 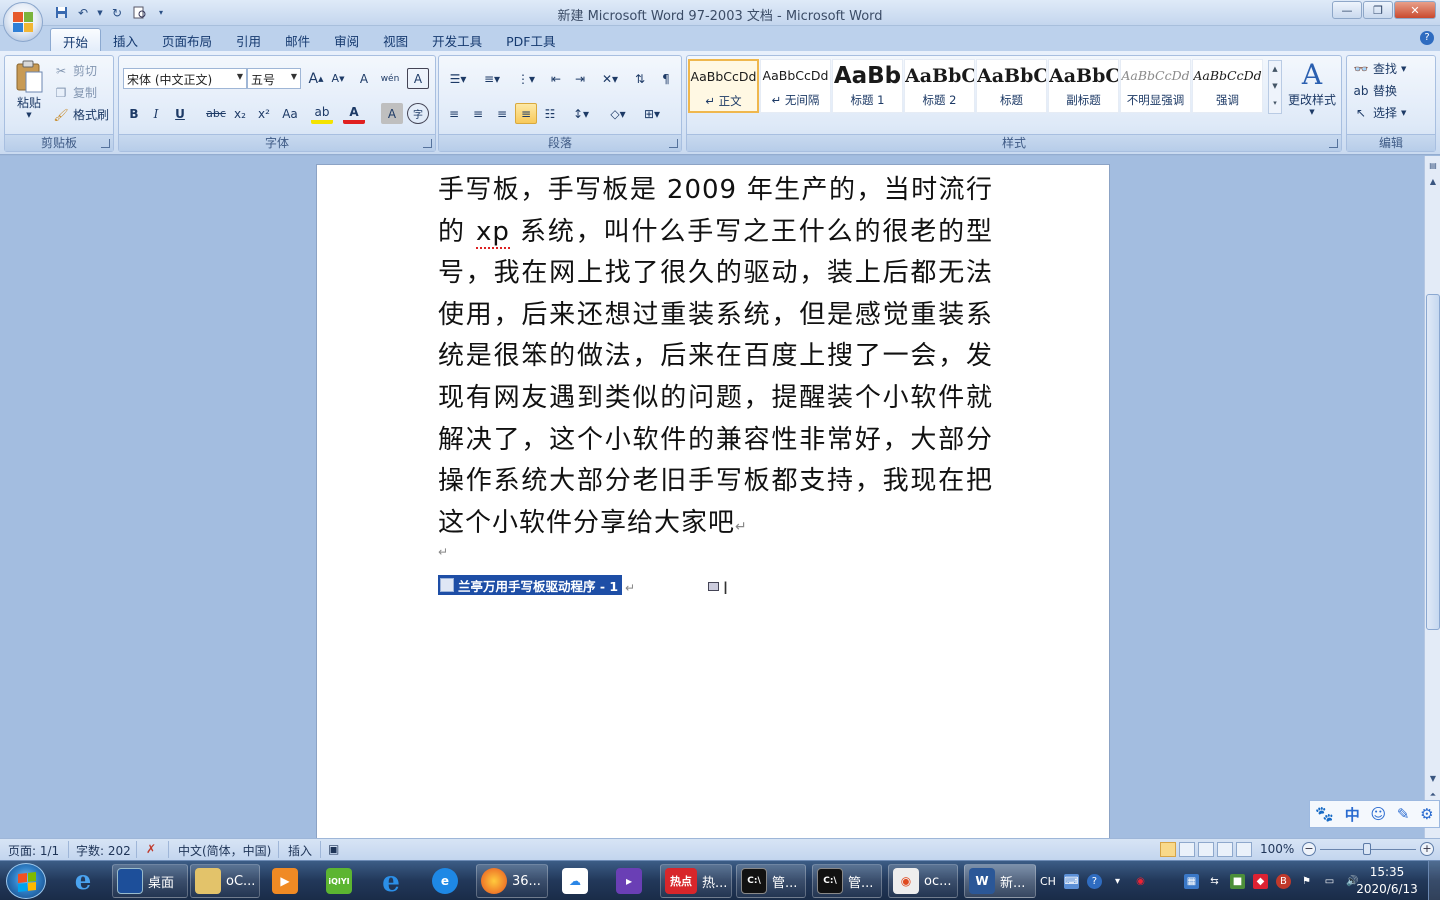 I want to click on taskbar-ie-pinned: e, so click(x=86, y=881).